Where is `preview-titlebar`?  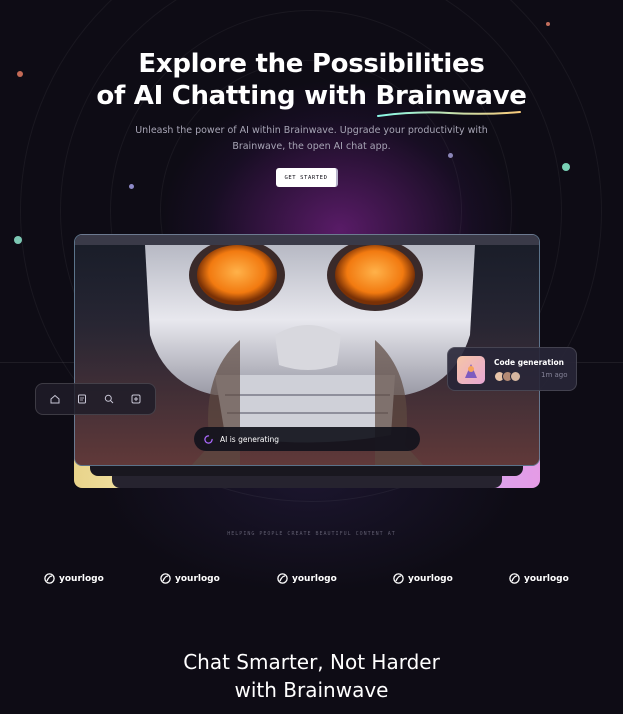 preview-titlebar is located at coordinates (307, 240).